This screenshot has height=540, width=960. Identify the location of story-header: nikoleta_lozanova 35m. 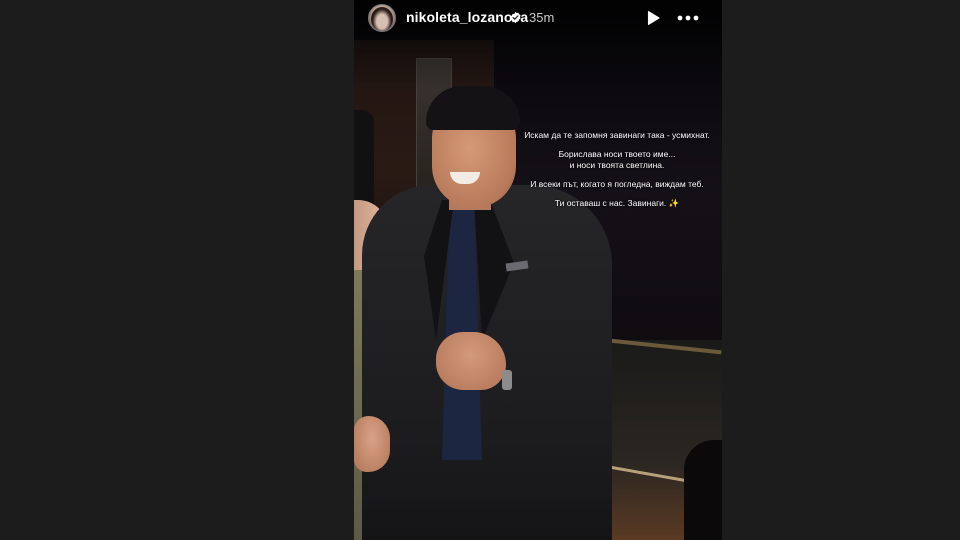
(538, 18).